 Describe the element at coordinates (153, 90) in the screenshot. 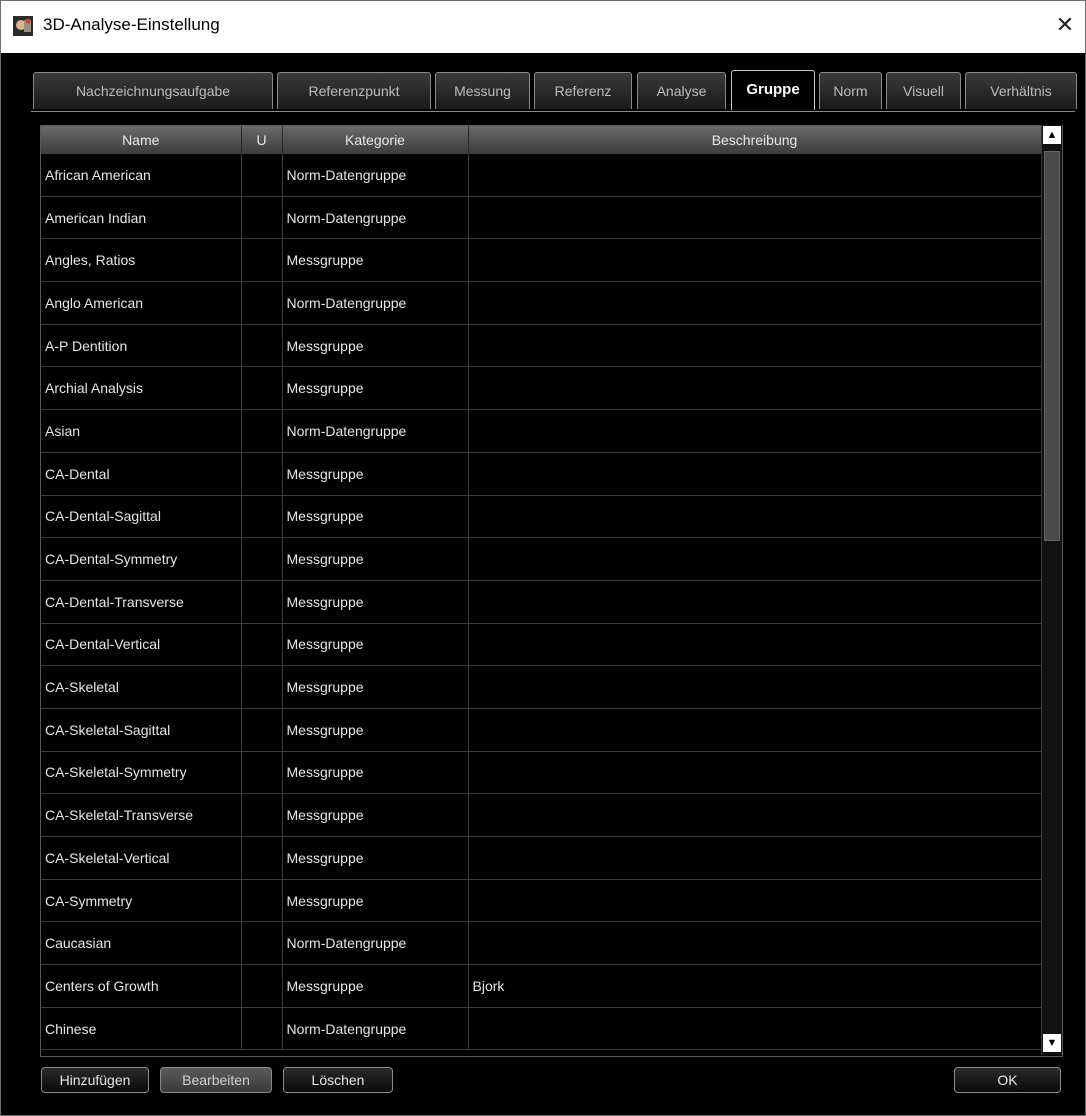

I see `tab-nachzeichnungsaufgabe: Nachzeichnungsaufgabe` at that location.